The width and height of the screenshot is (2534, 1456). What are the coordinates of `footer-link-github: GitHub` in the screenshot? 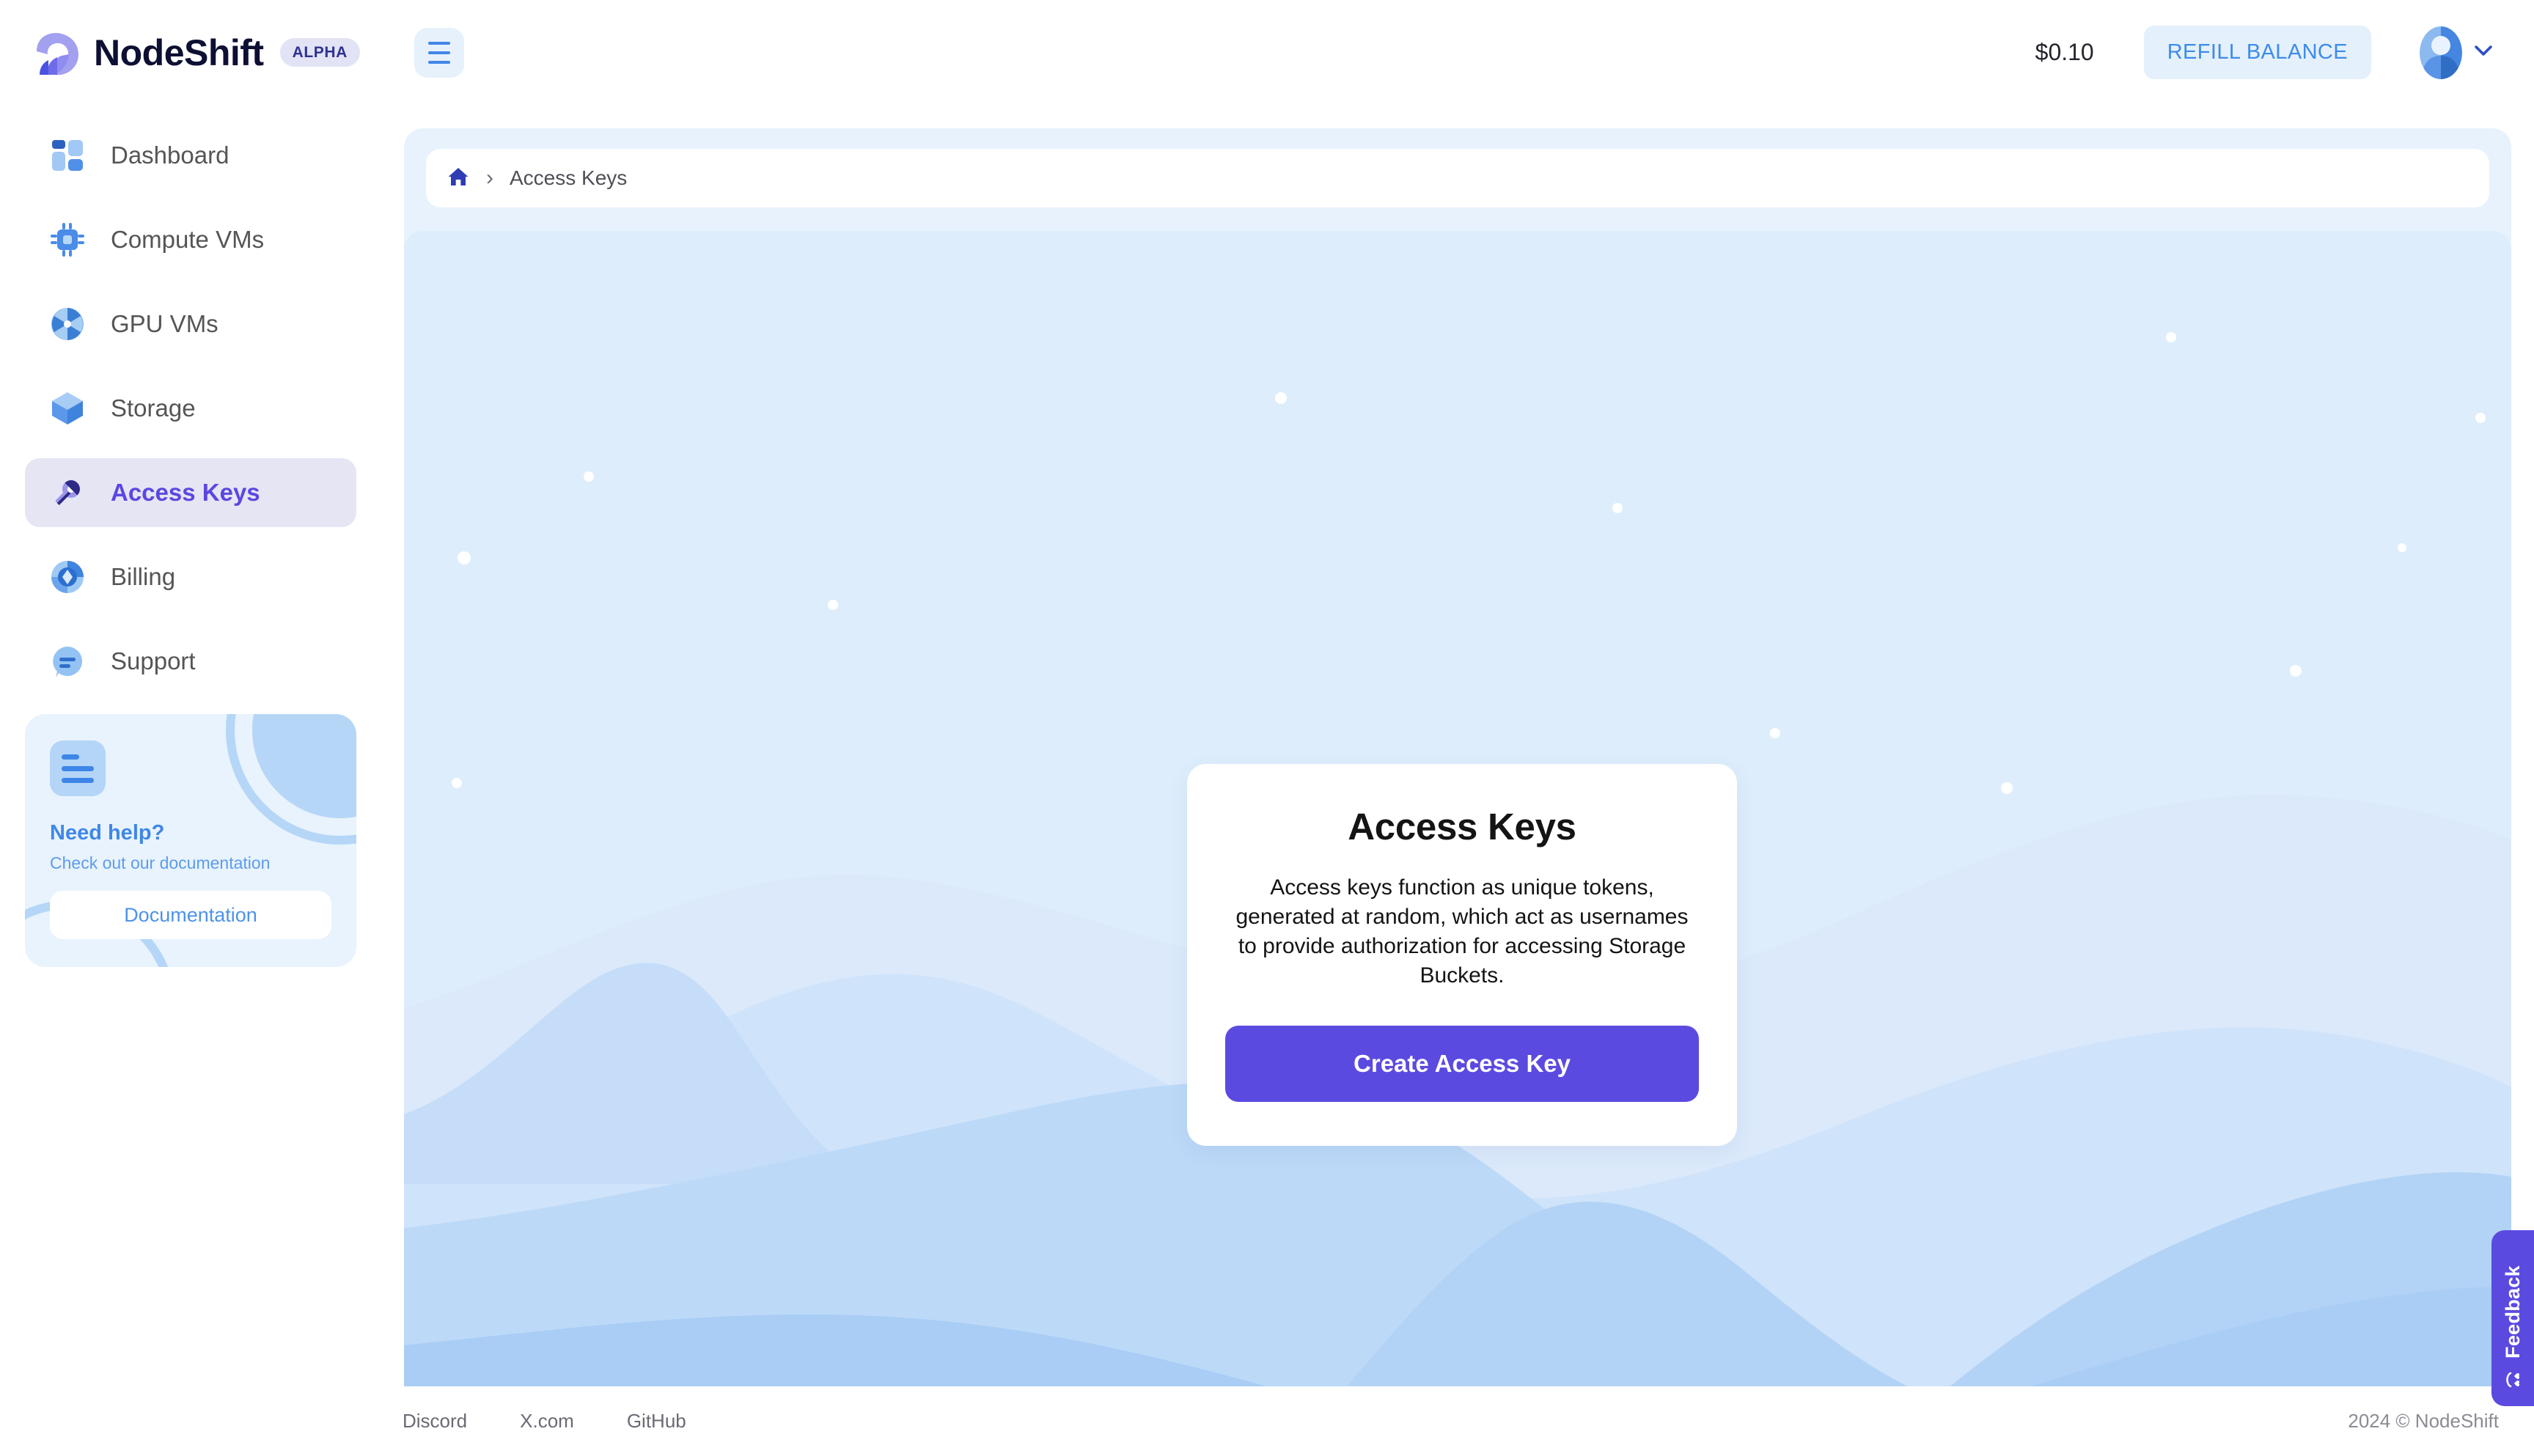 It's located at (656, 1421).